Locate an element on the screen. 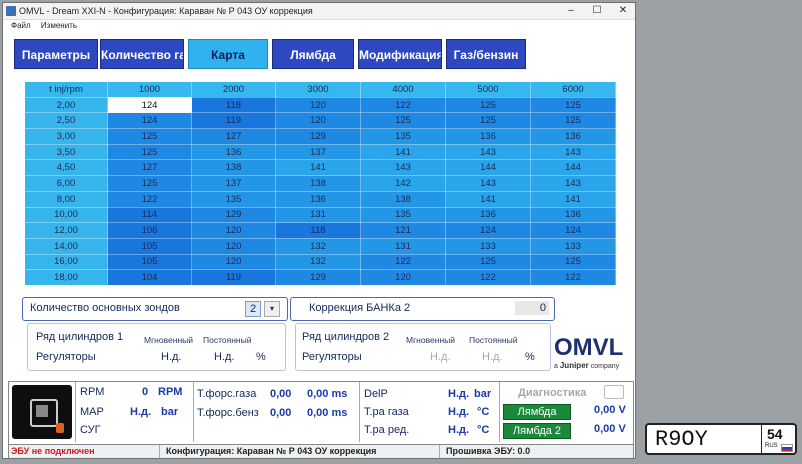 The height and width of the screenshot is (464, 802). table-row: 2,00 124 118 120 122 125 125 is located at coordinates (320, 105).